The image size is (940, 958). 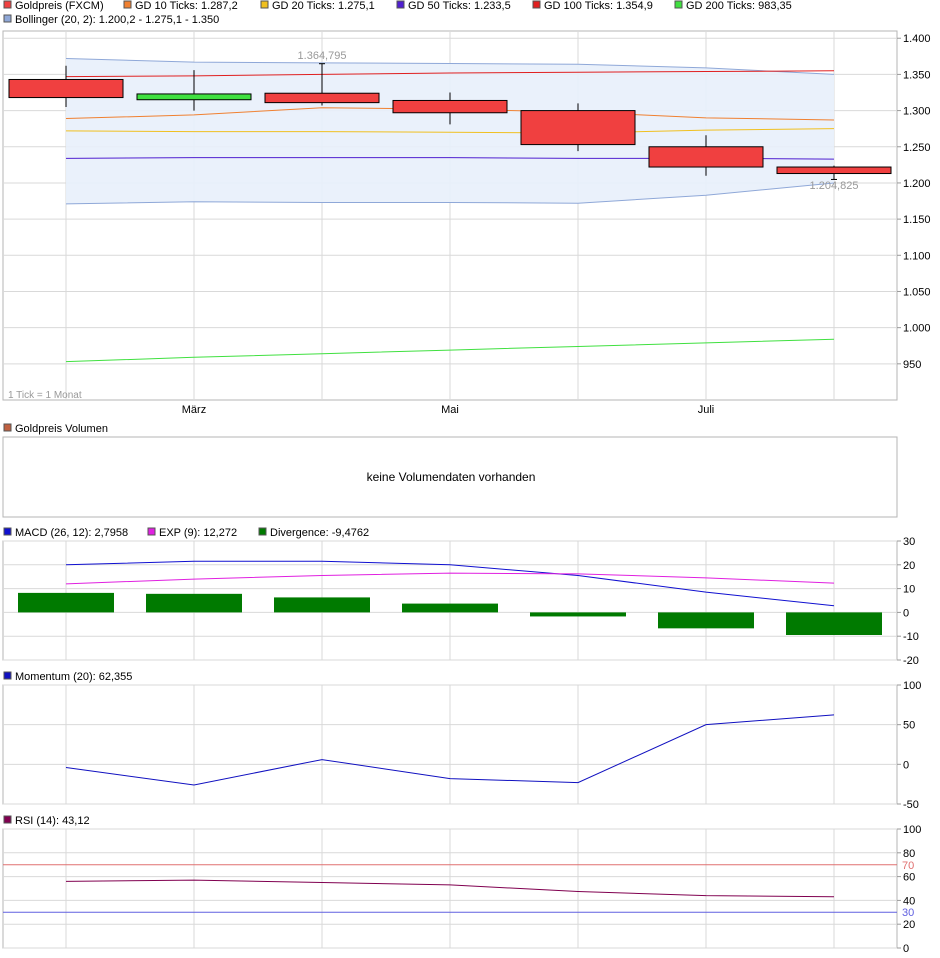 What do you see at coordinates (319, 533) in the screenshot?
I see `legend-label-2: Divergence: -9,4762` at bounding box center [319, 533].